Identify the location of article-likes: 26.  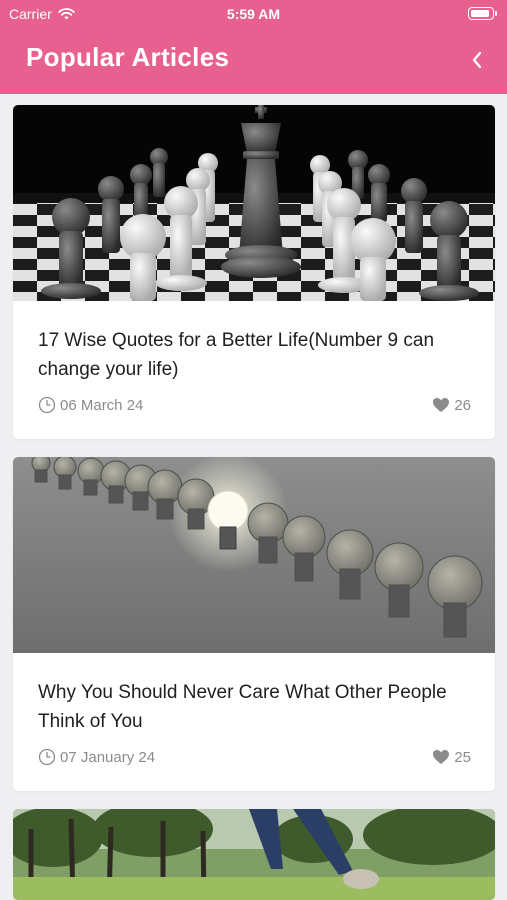
(451, 405).